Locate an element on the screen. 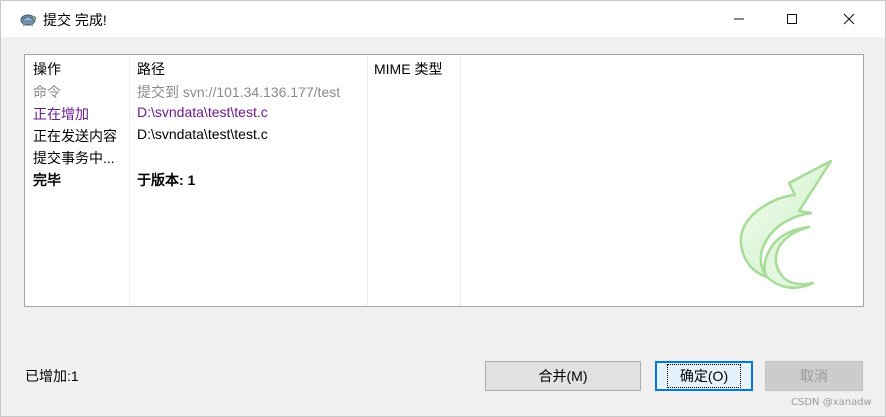 Image resolution: width=886 pixels, height=417 pixels. minimize-button is located at coordinates (739, 19).